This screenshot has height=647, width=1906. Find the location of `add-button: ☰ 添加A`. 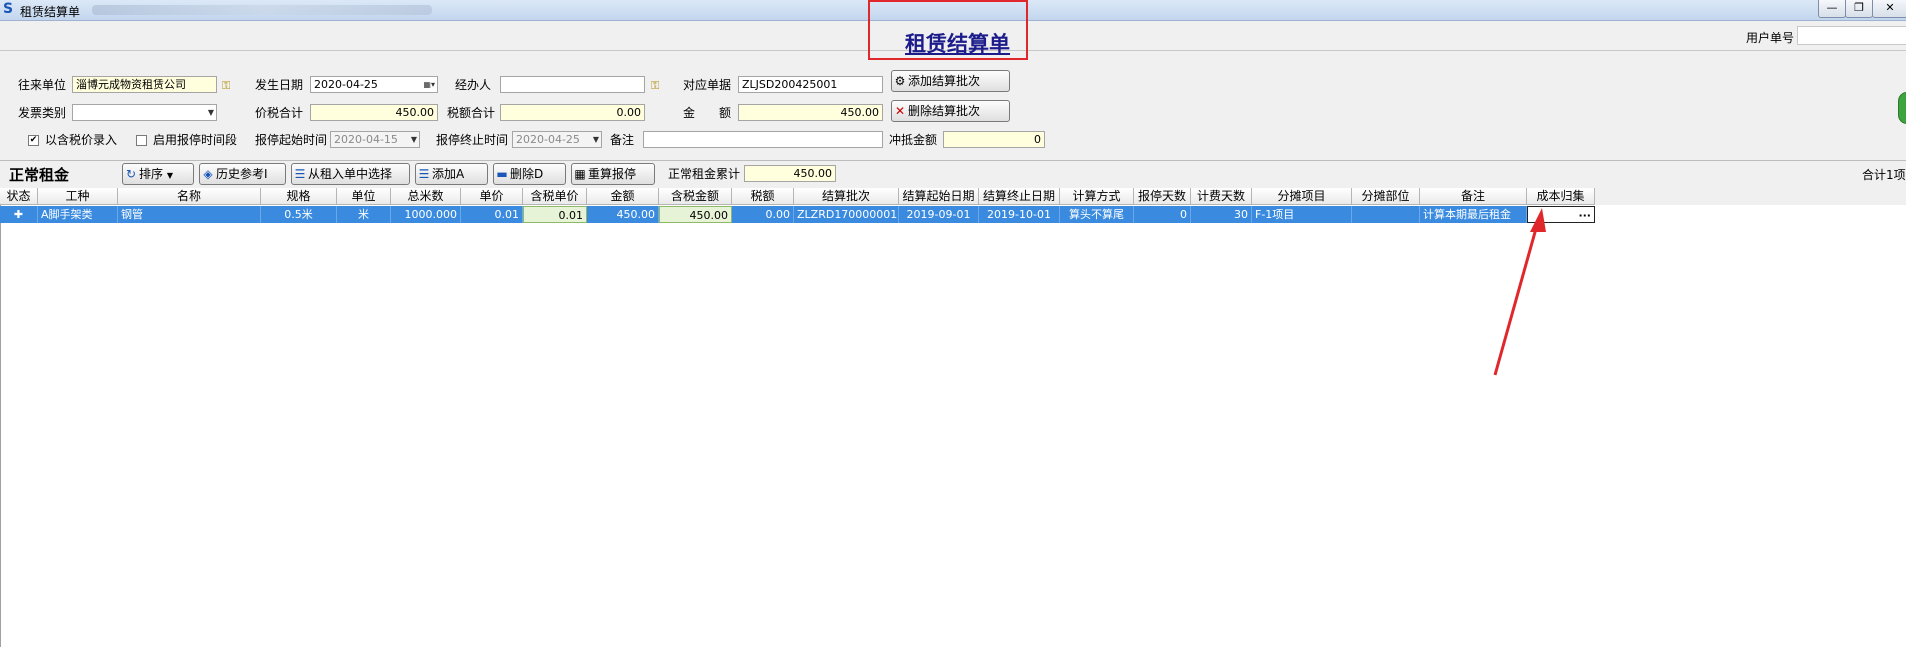

add-button: ☰ 添加A is located at coordinates (451, 174).